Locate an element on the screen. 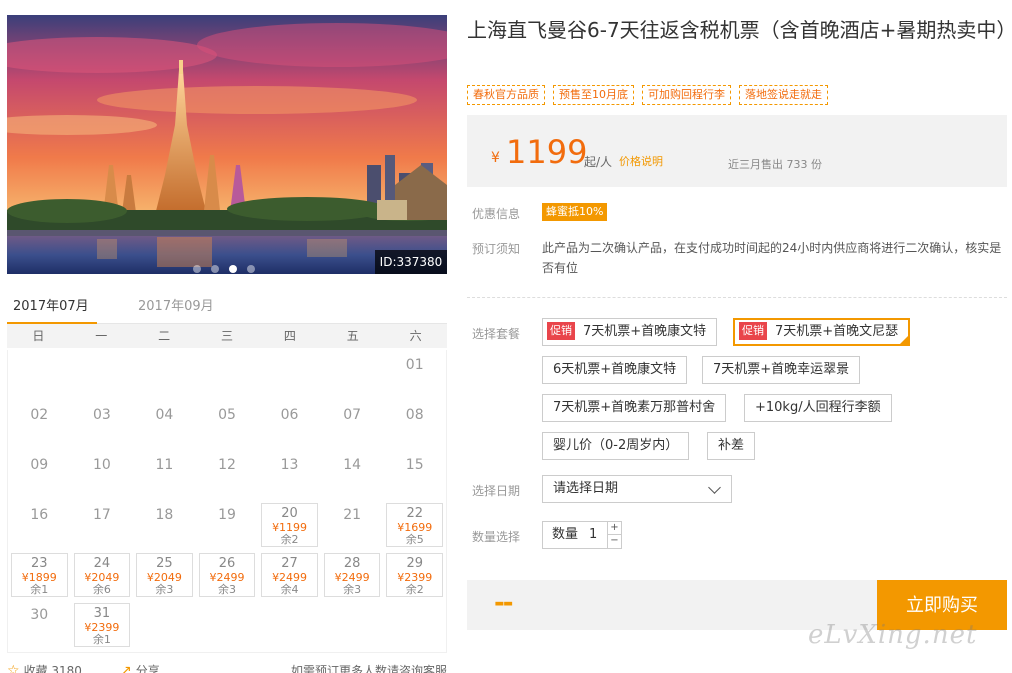  calendar-day-31: 31 ¥2399 余1 is located at coordinates (102, 625).